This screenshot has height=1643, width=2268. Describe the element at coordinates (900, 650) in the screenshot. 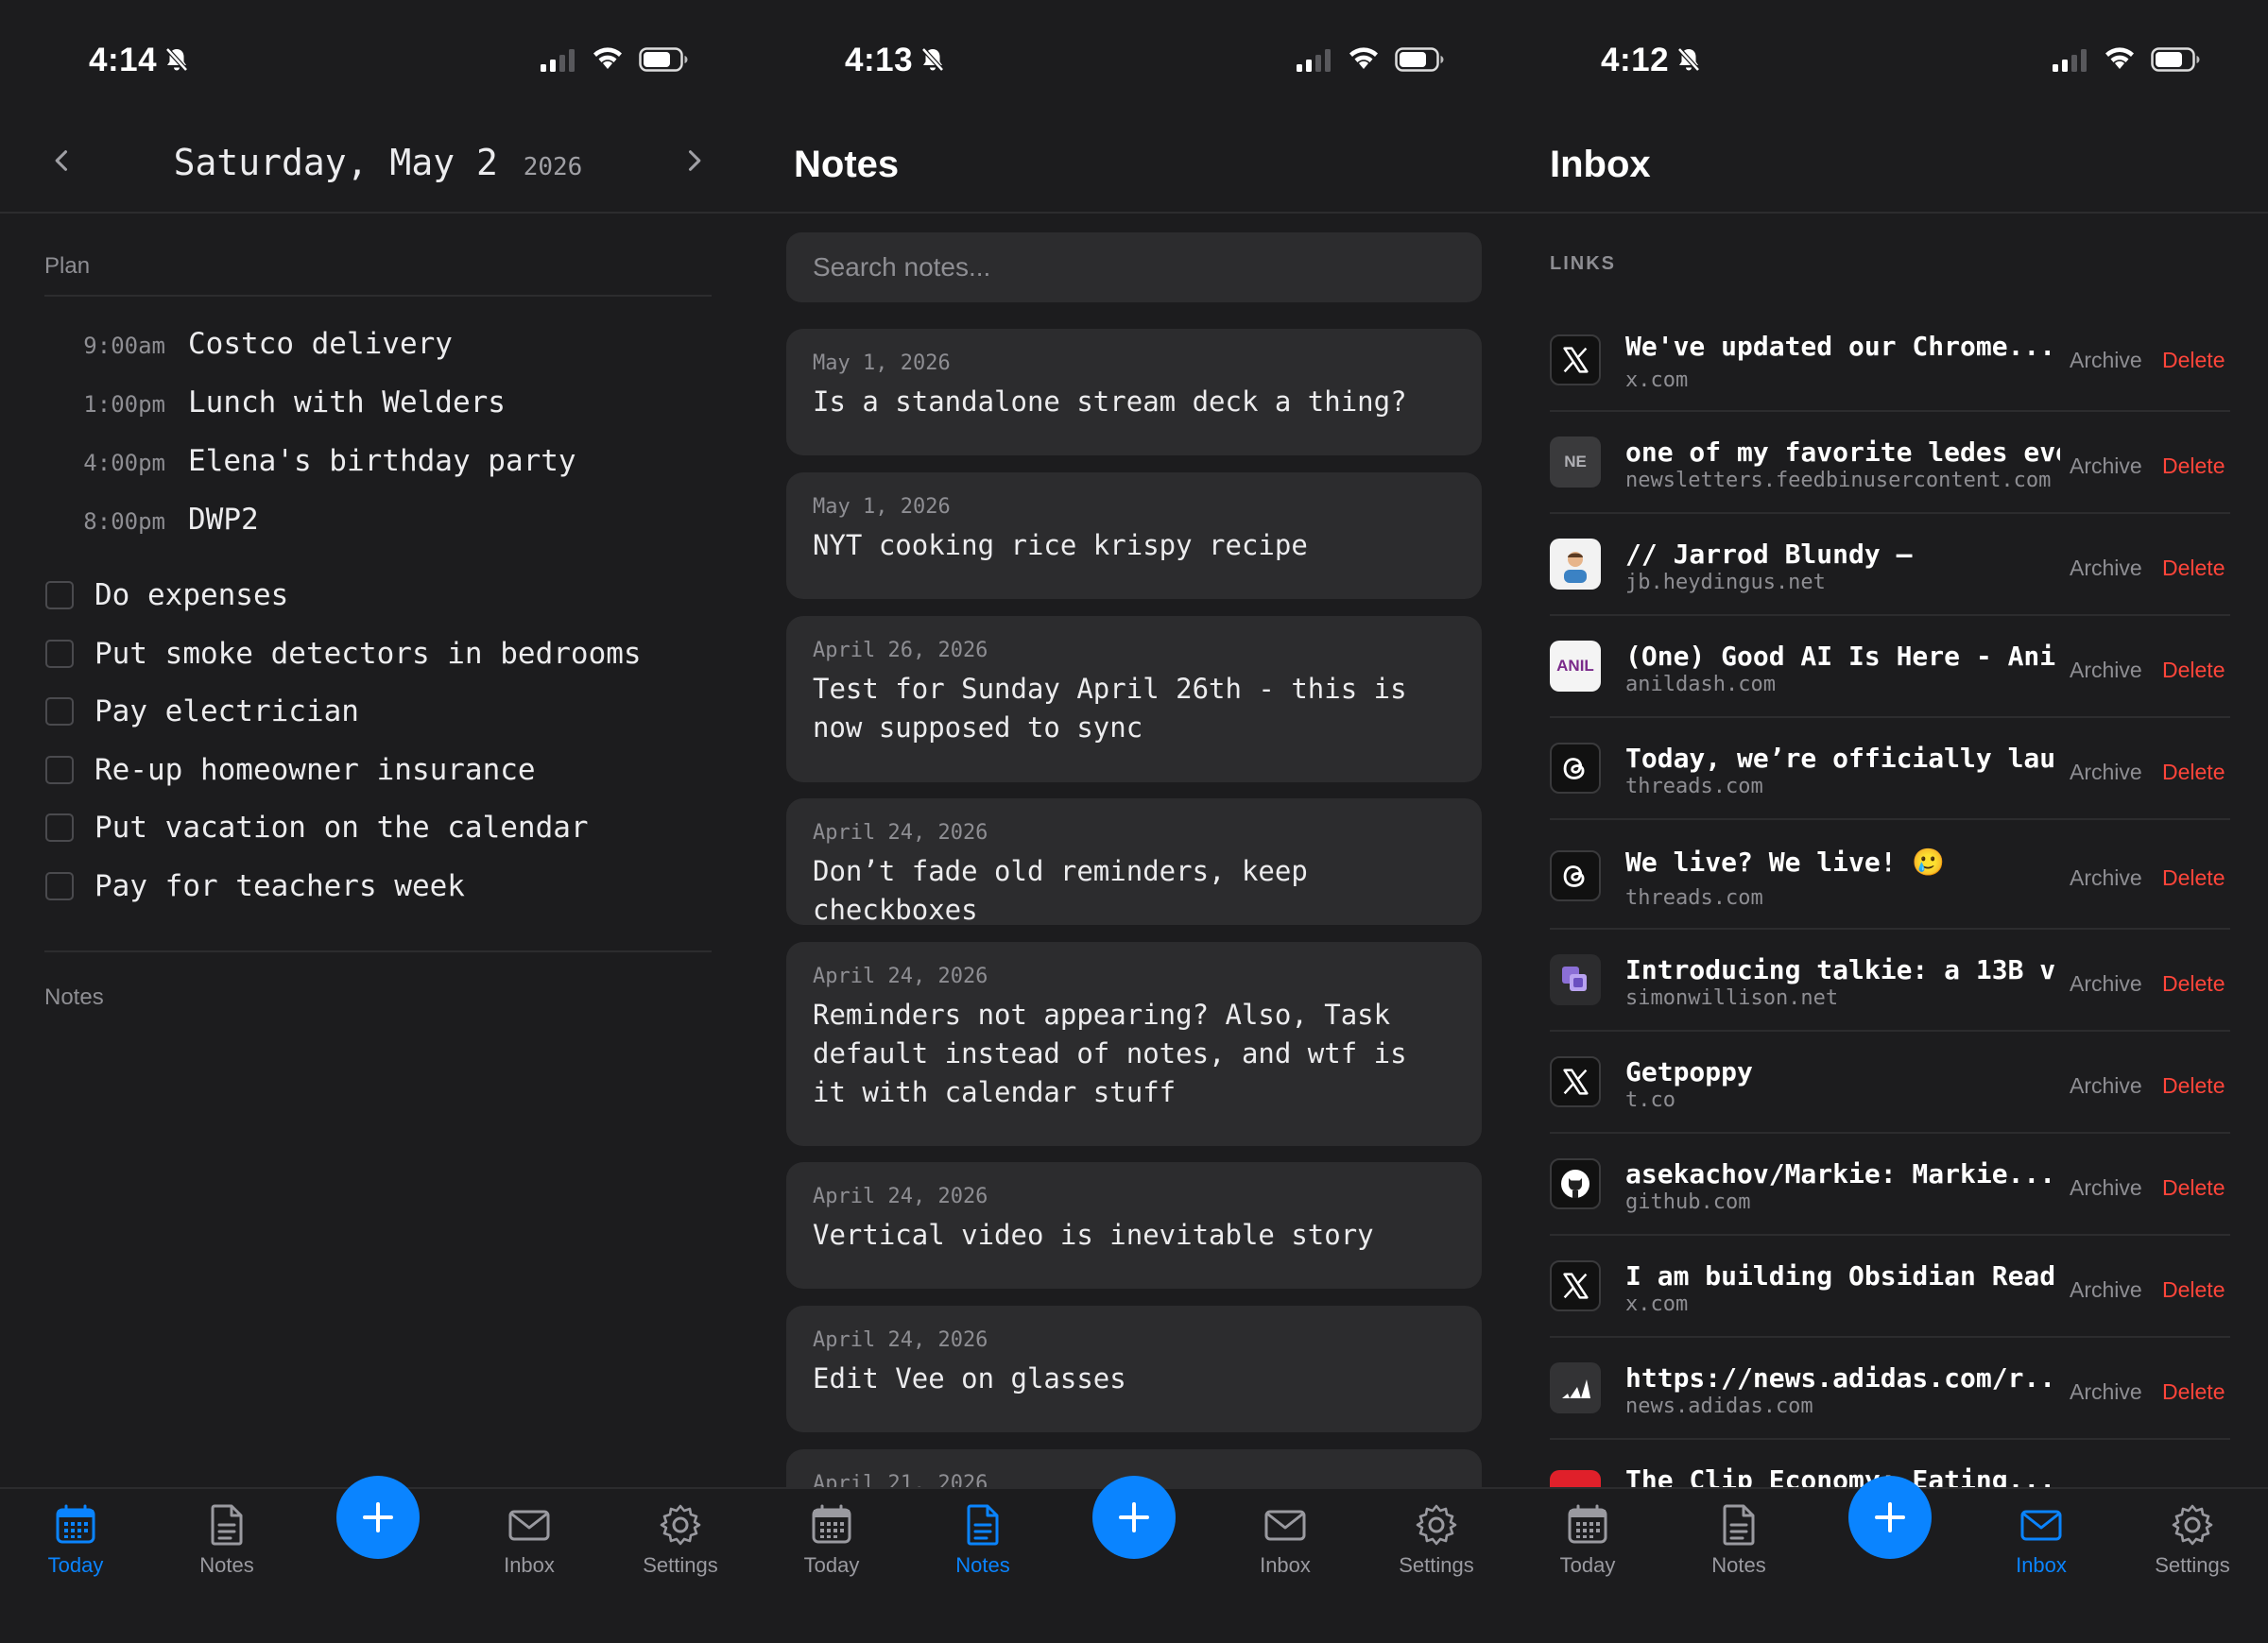

I see `note-date: April 26, 2026` at that location.